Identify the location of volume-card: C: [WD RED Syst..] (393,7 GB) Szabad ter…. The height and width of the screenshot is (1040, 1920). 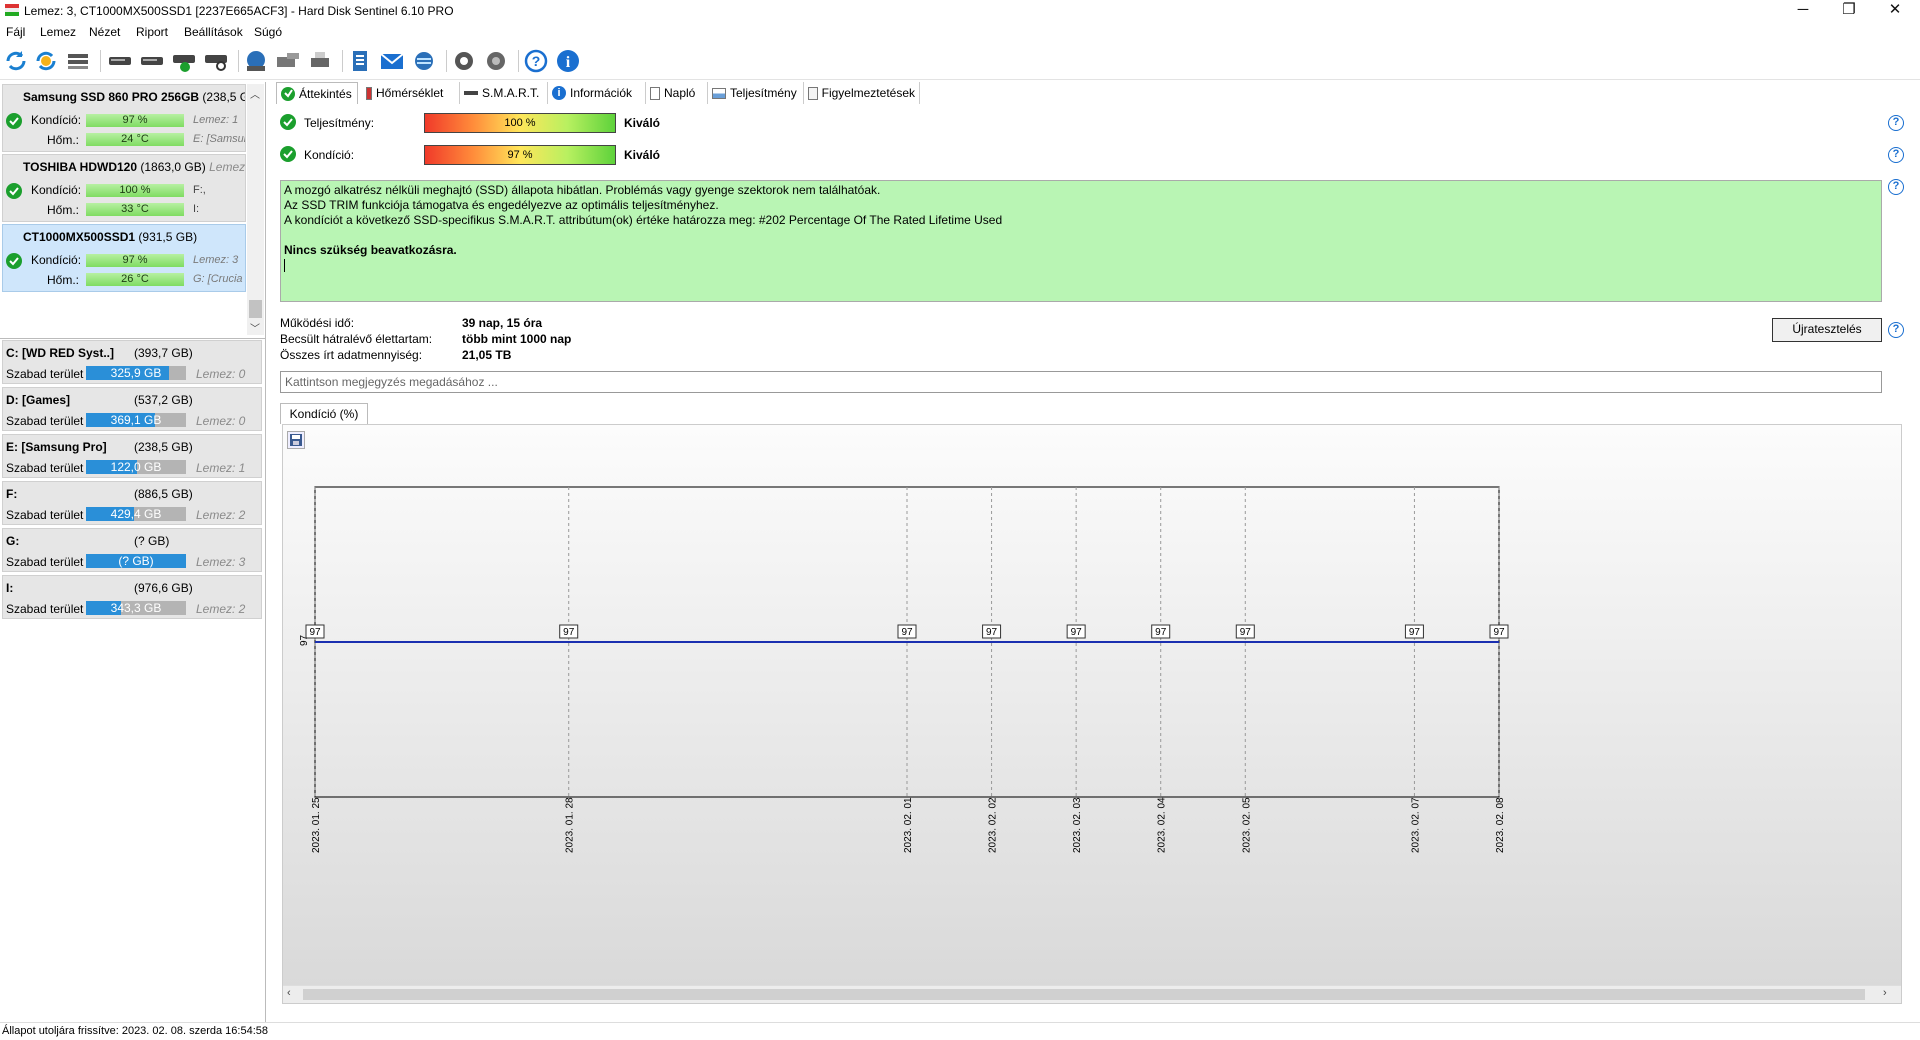
(132, 362).